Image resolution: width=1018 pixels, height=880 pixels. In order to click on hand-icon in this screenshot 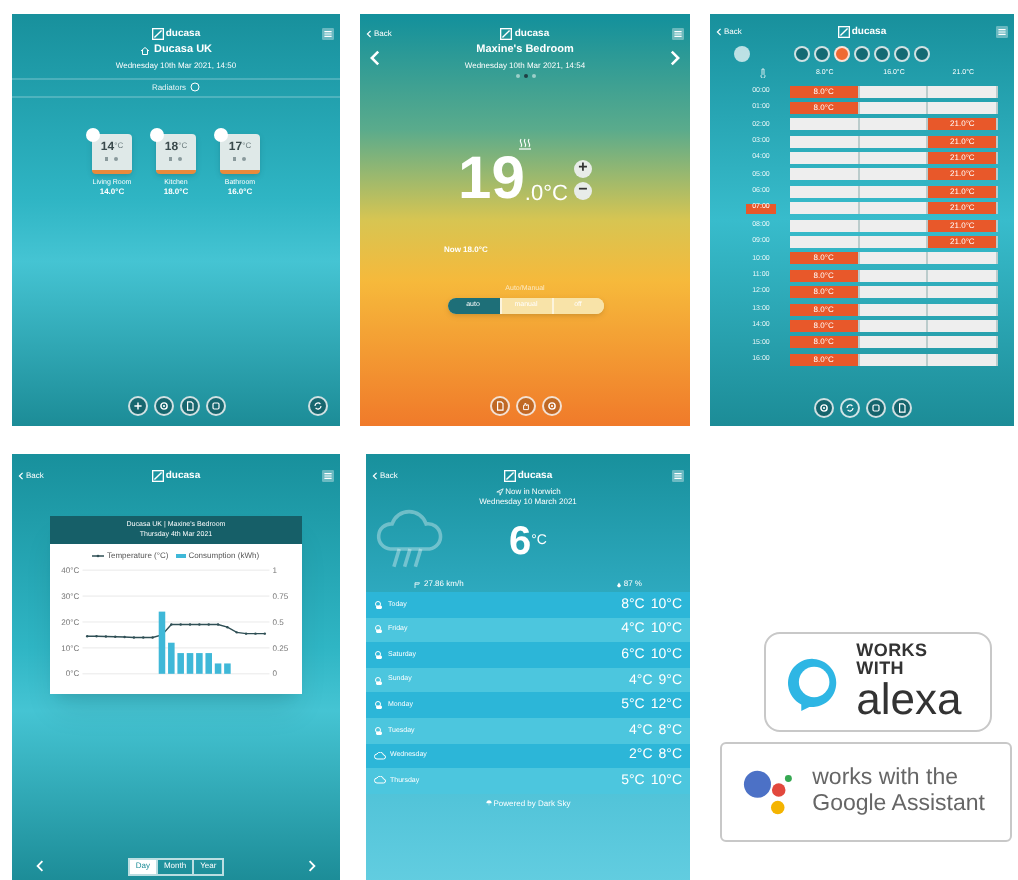, I will do `click(525, 406)`.